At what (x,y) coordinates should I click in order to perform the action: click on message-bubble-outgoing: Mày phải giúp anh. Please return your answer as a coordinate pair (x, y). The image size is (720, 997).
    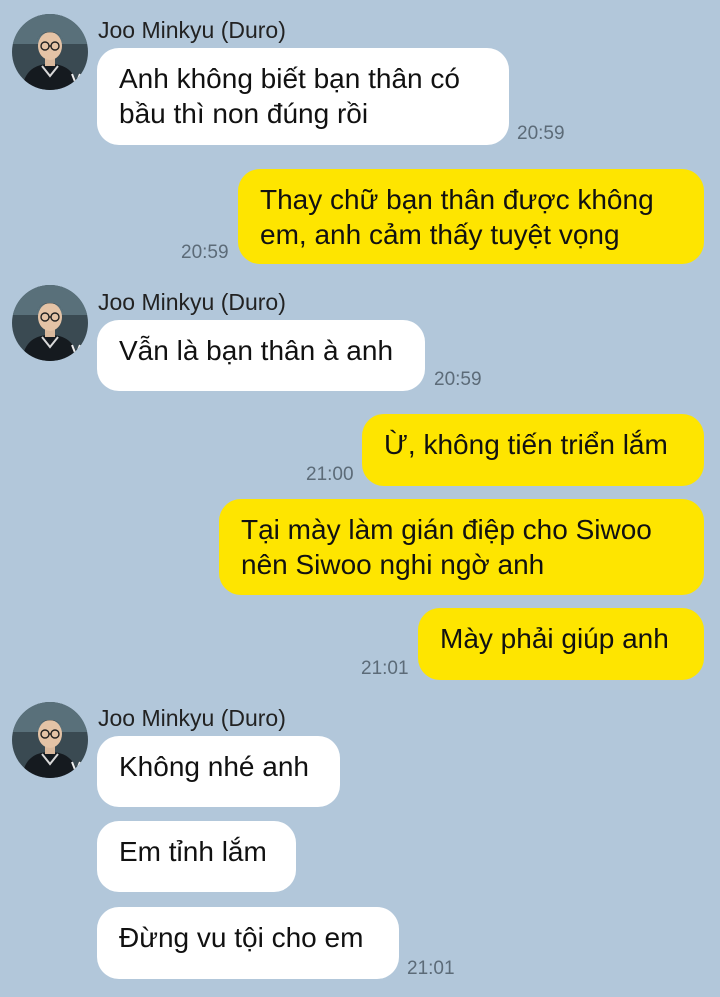
    Looking at the image, I should click on (561, 644).